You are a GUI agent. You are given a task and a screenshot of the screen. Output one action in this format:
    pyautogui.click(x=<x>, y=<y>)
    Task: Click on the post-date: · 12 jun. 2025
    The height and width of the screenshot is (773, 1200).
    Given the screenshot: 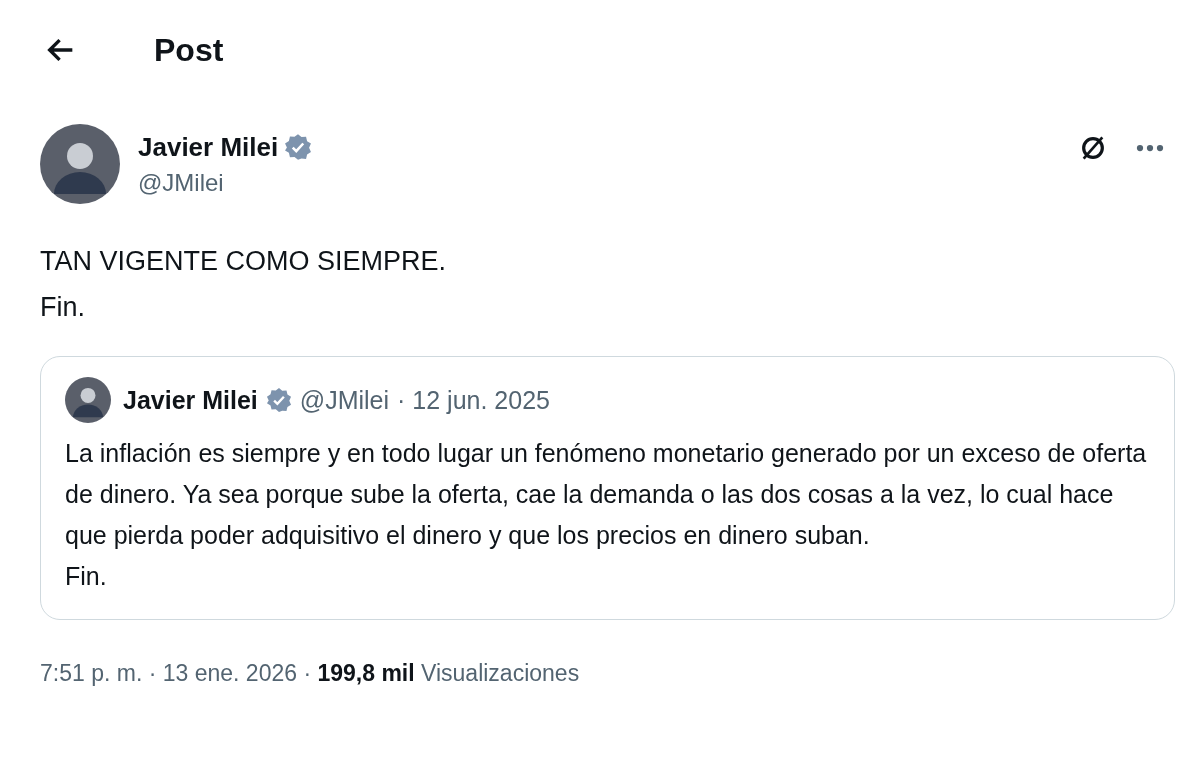 What is the action you would take?
    pyautogui.click(x=473, y=400)
    